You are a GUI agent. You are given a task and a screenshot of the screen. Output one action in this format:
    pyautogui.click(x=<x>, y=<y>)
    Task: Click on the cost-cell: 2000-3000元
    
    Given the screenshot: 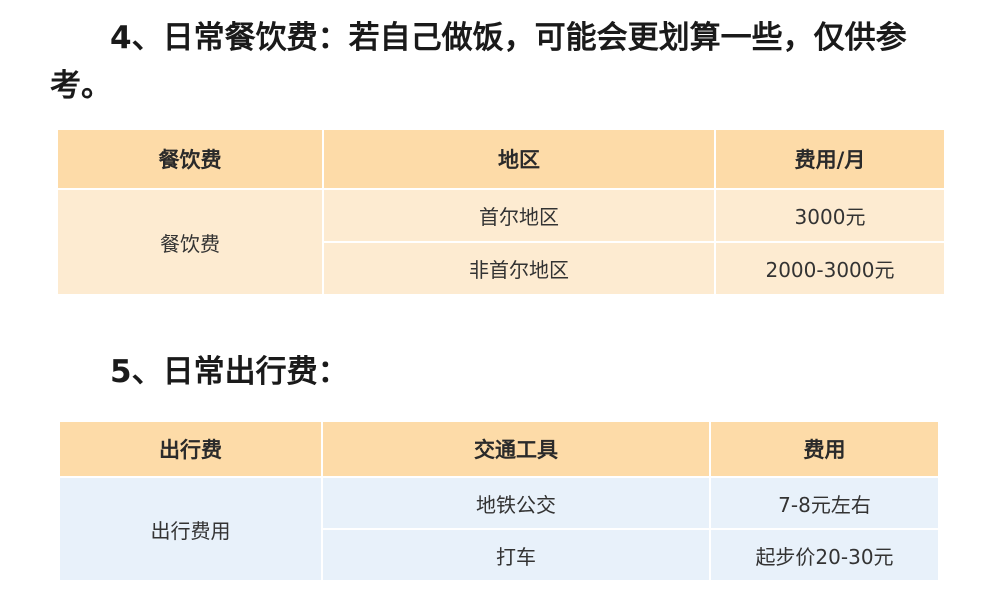 What is the action you would take?
    pyautogui.click(x=830, y=268)
    